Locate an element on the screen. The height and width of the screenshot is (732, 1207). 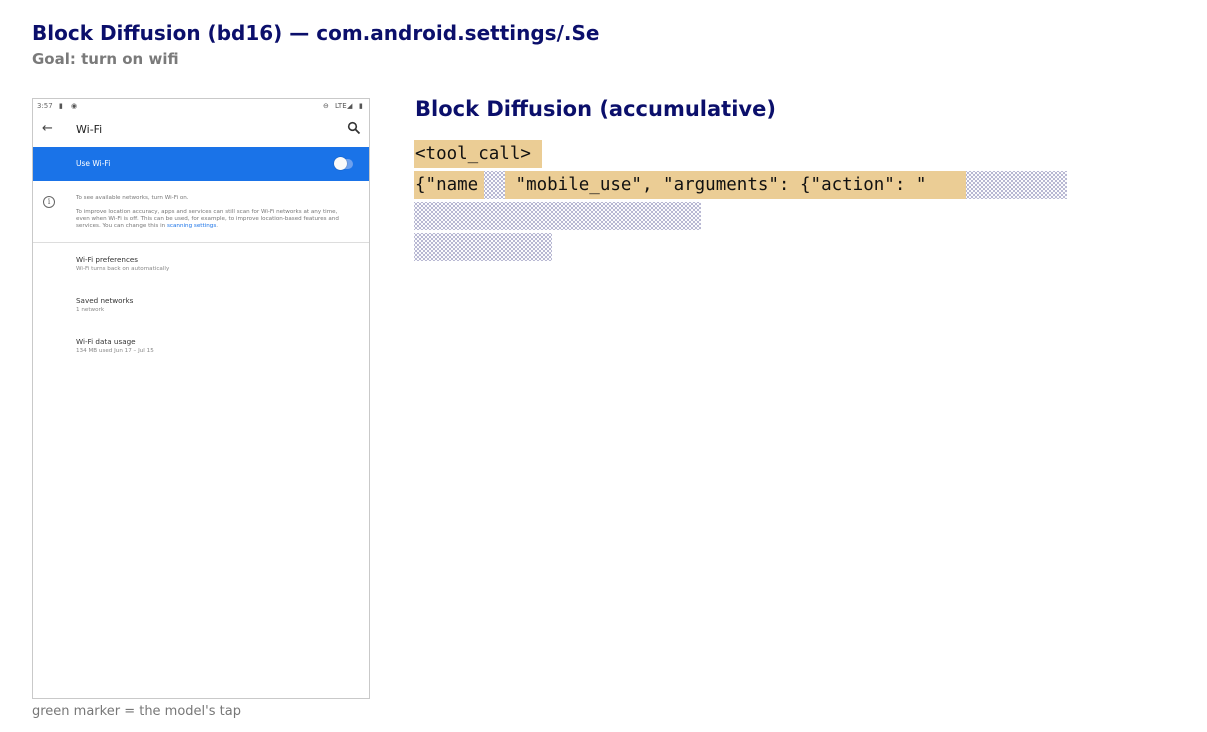
use-wifi-row: Use Wi-Fi is located at coordinates (201, 164).